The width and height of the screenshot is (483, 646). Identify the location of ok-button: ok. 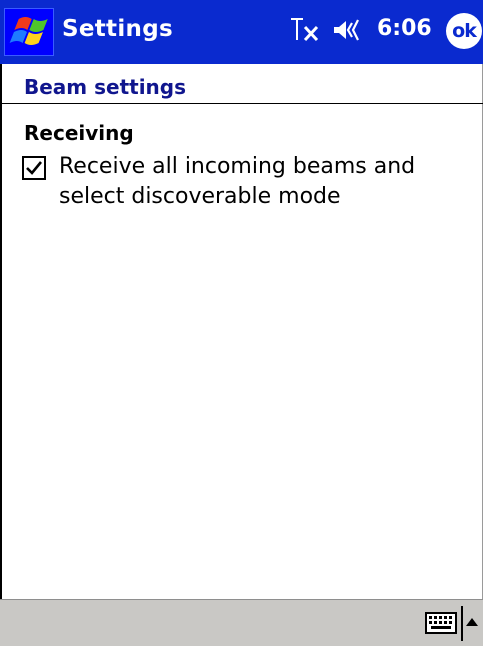
(464, 31).